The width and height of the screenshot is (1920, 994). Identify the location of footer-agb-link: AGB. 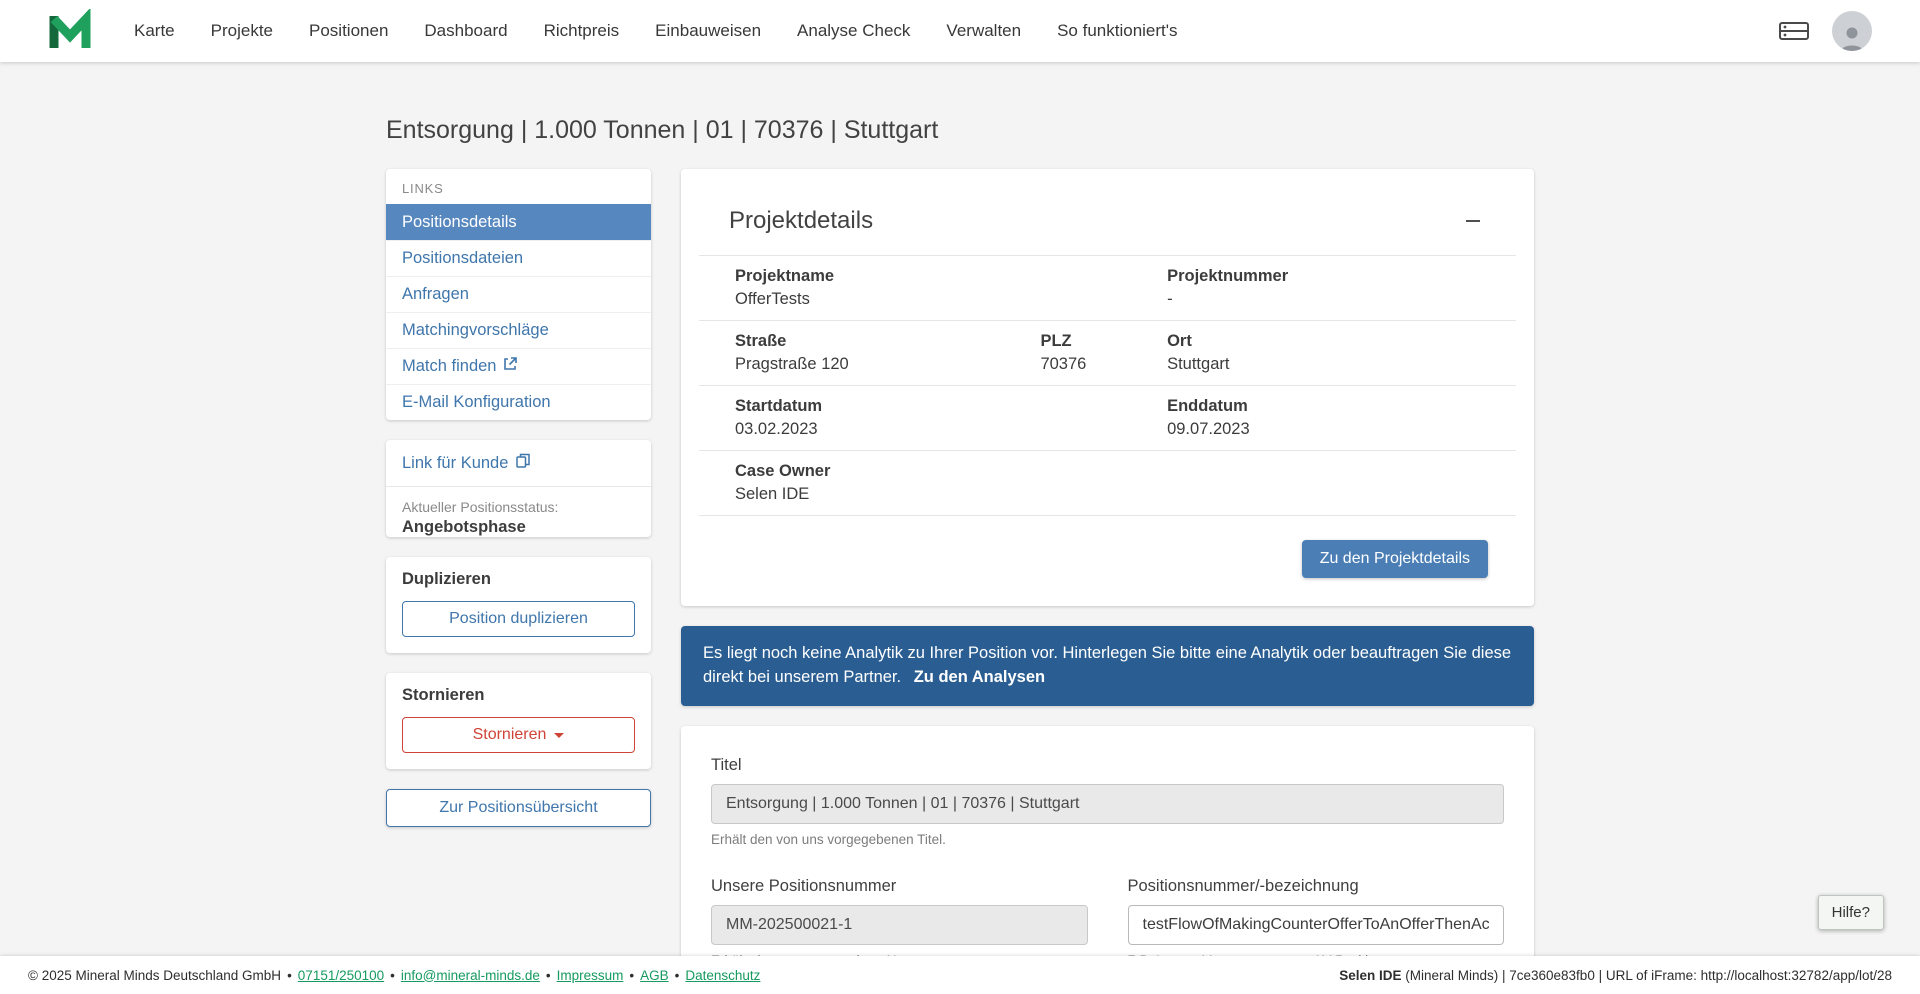
(654, 975).